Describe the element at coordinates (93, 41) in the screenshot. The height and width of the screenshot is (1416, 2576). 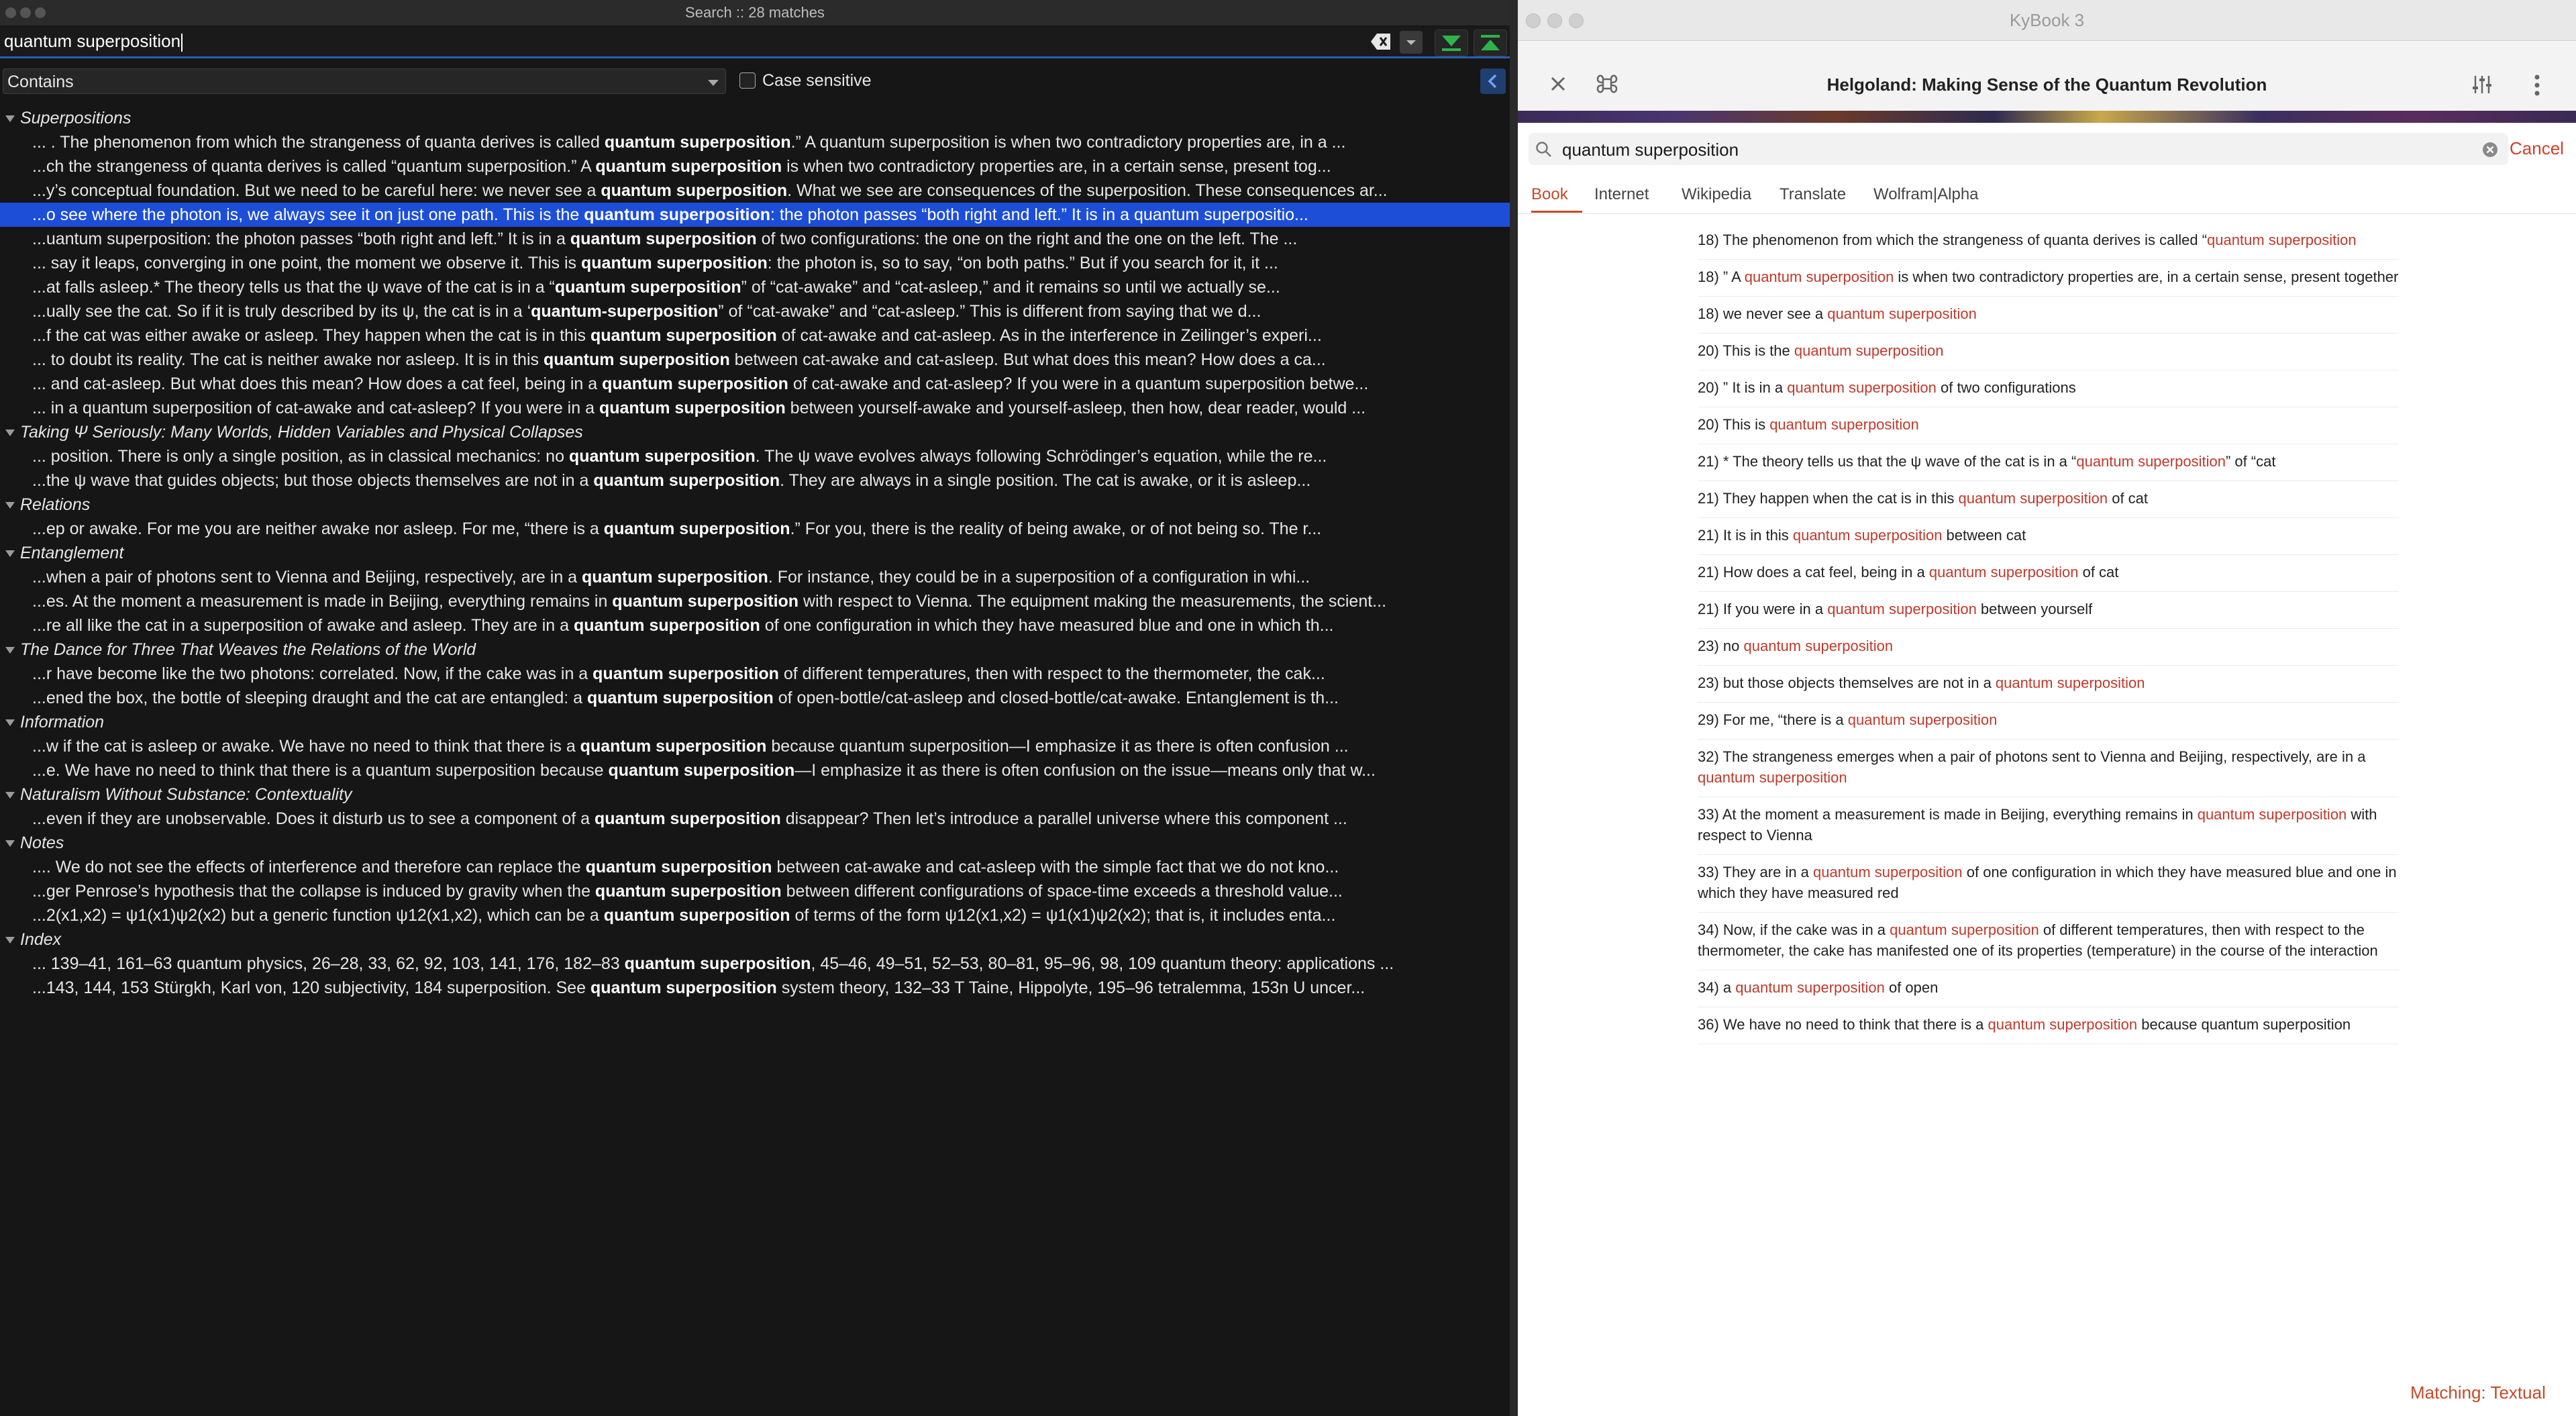
I see `search-input: quantum superposition` at that location.